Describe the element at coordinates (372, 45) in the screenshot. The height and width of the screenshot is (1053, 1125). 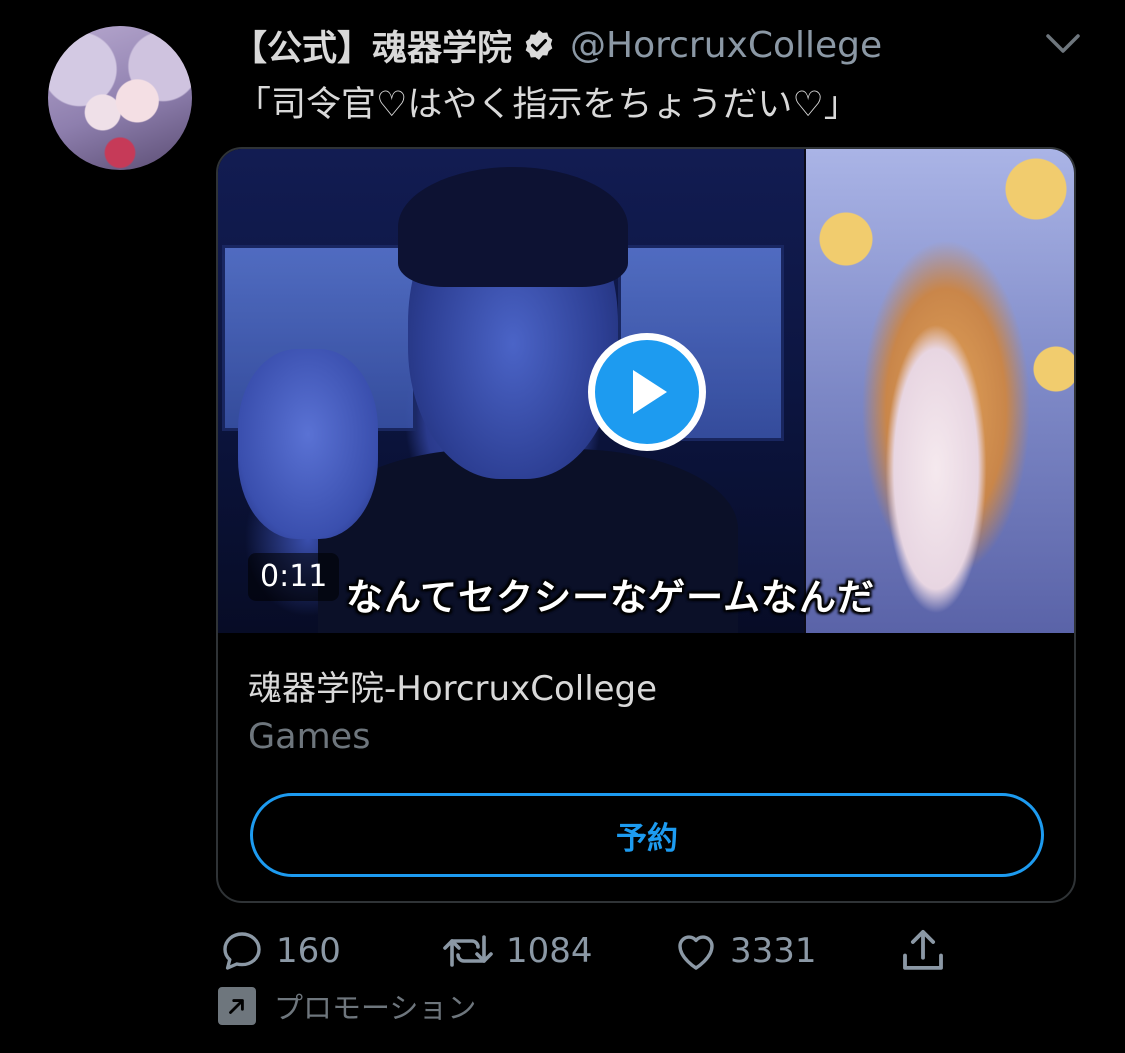
I see `display-name: 【公式】魂器学院` at that location.